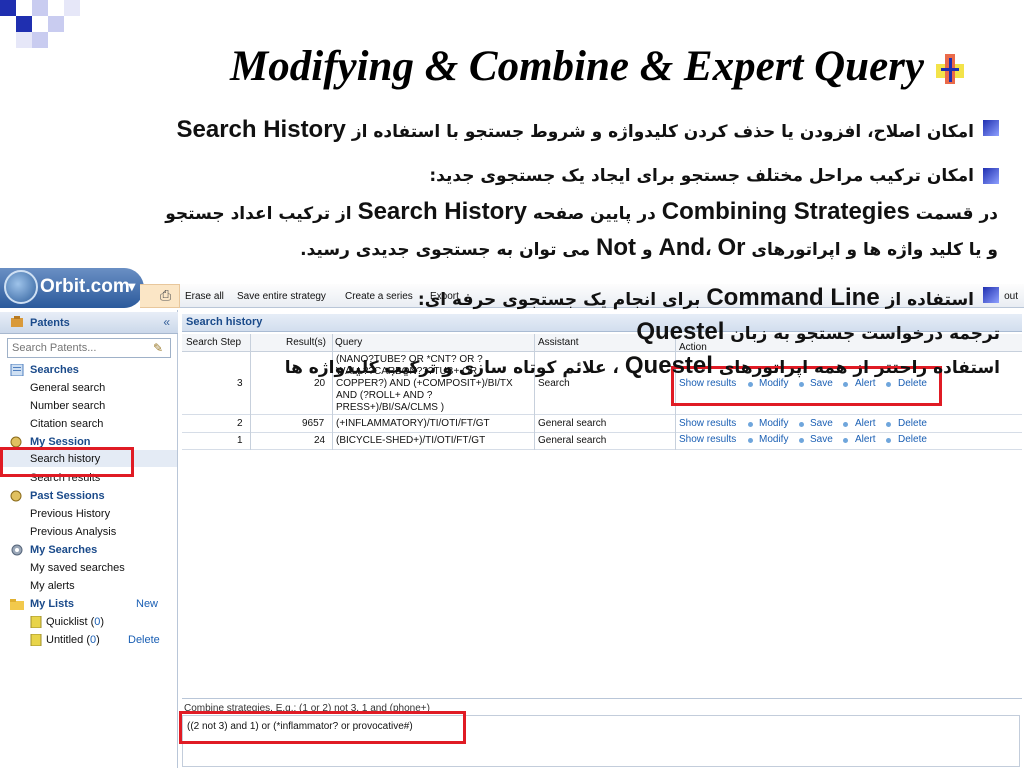  Describe the element at coordinates (67, 462) in the screenshot. I see `highlight-search-history` at that location.